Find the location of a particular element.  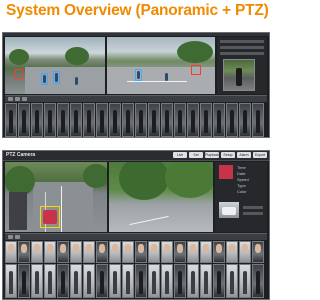

info-label-date: Date is located at coordinates (241, 173).